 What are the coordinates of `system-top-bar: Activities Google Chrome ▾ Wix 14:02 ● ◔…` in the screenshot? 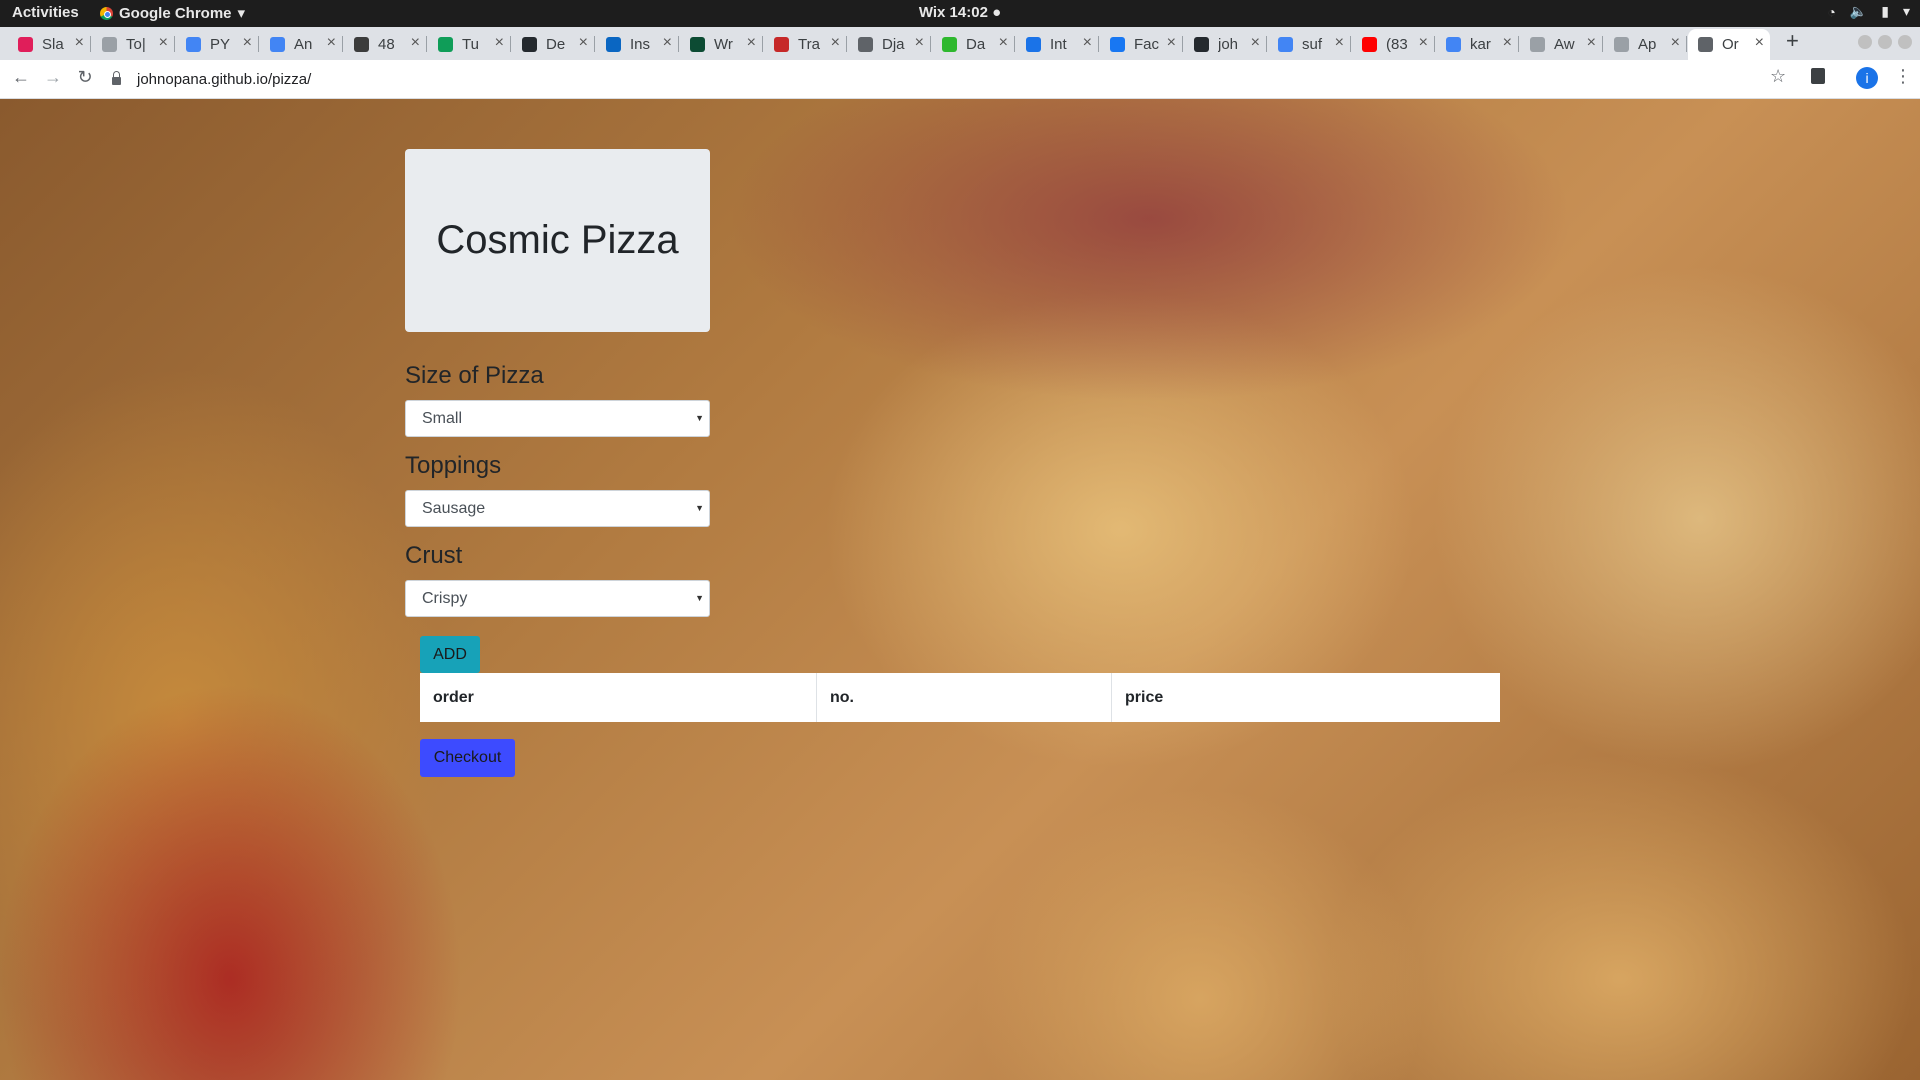 It's located at (960, 13).